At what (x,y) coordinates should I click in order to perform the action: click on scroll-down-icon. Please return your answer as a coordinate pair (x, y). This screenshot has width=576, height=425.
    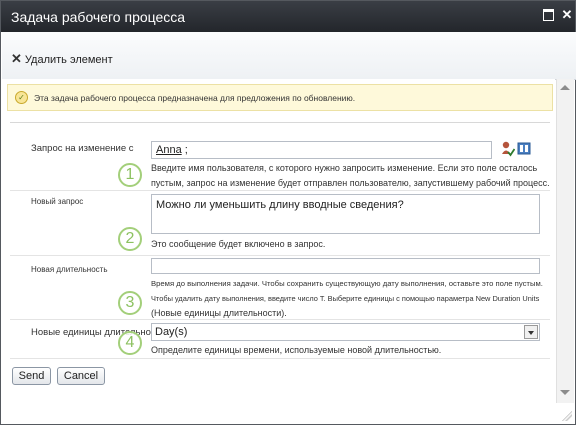
    Looking at the image, I should click on (565, 392).